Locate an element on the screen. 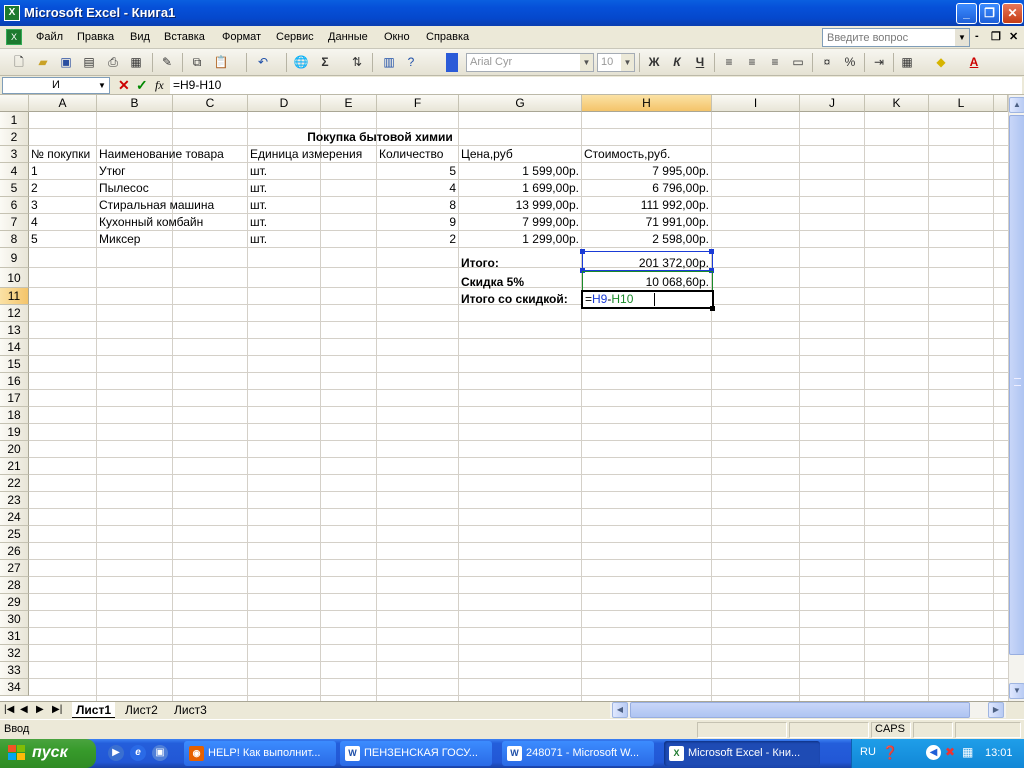  align-right-icon: ≡ is located at coordinates (775, 62).